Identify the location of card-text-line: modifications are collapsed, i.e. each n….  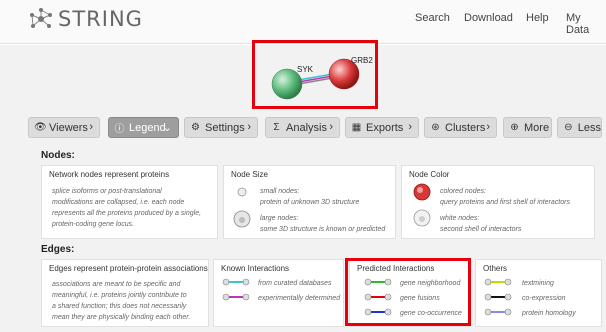
(118, 202).